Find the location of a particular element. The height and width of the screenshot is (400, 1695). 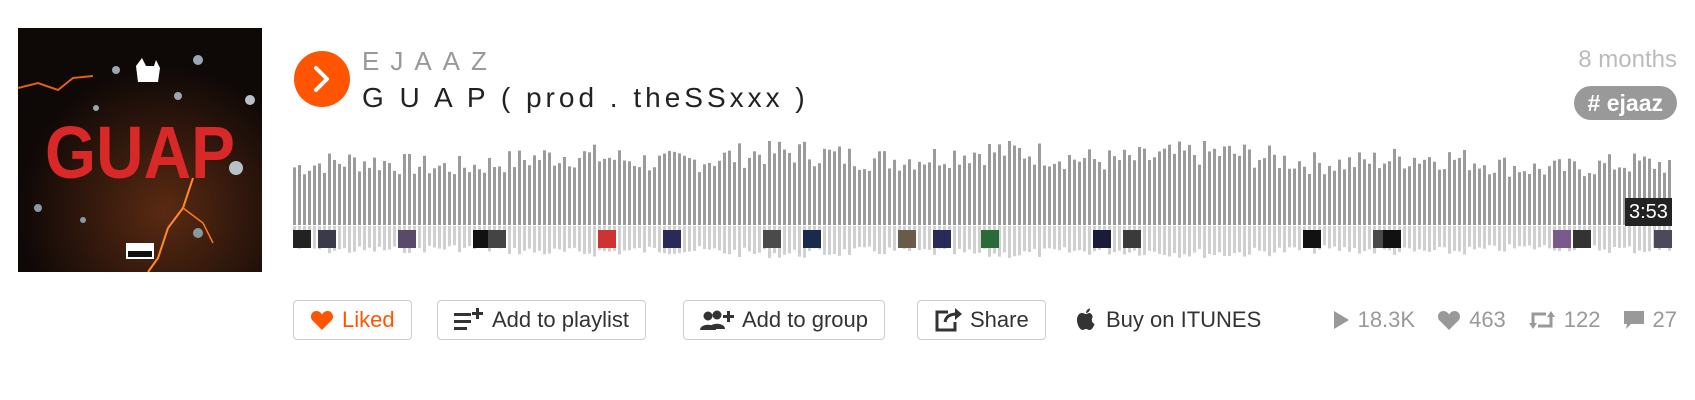

posted-time: 8 months is located at coordinates (1627, 59).